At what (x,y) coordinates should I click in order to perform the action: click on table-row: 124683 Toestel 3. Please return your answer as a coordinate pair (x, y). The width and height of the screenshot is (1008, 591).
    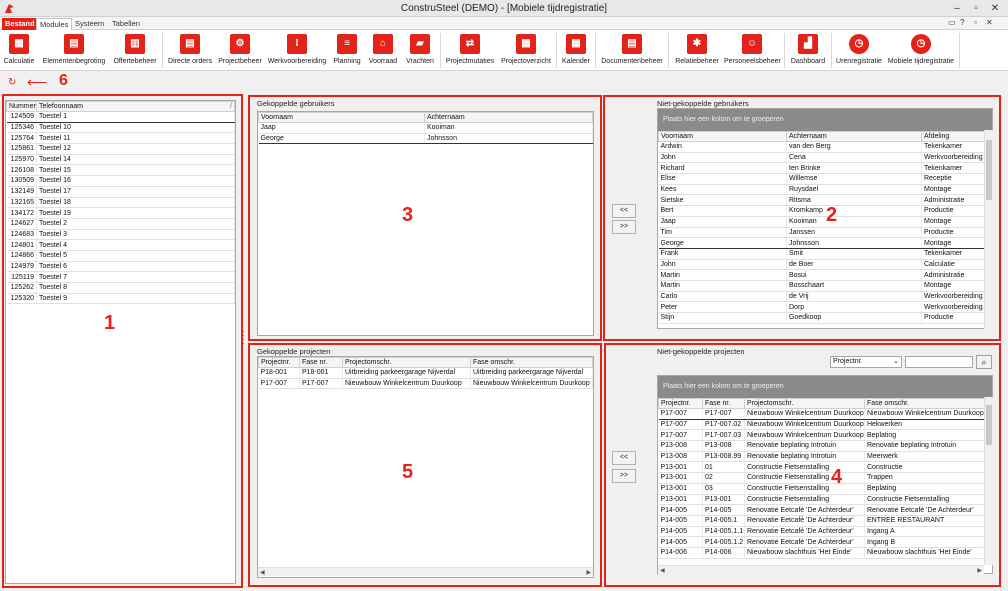
    Looking at the image, I should click on (120, 235).